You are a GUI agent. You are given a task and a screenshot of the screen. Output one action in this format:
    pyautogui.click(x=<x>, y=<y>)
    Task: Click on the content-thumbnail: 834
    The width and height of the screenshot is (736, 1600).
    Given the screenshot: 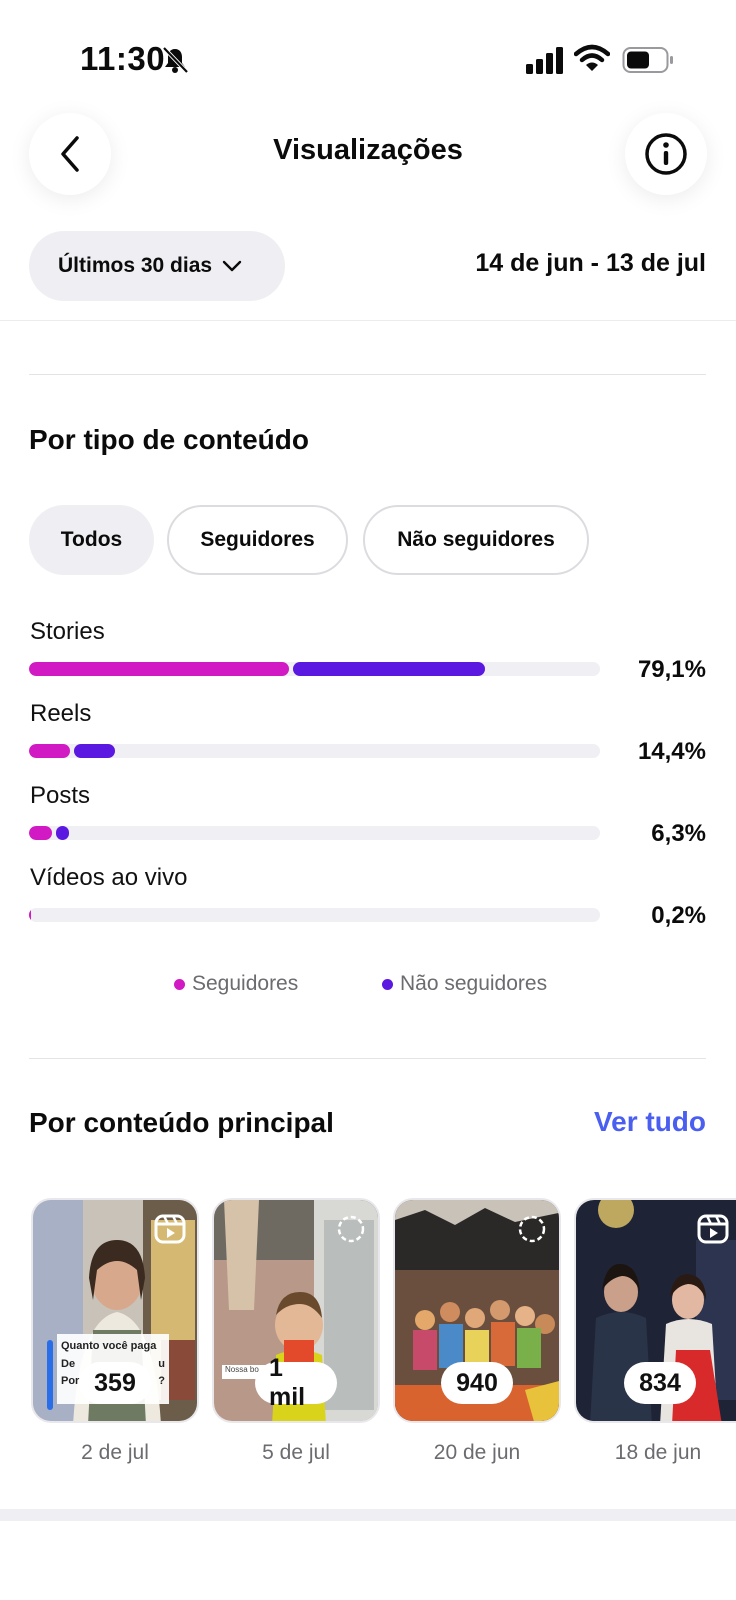 What is the action you would take?
    pyautogui.click(x=655, y=1310)
    